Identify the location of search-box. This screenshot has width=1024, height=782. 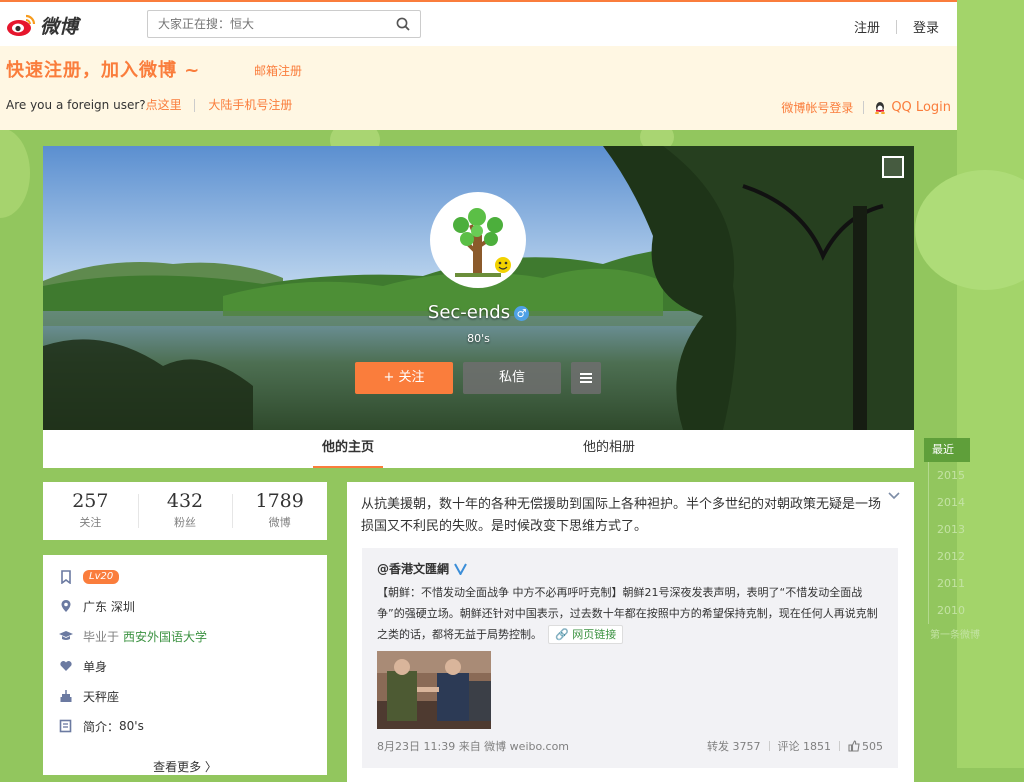
(284, 24).